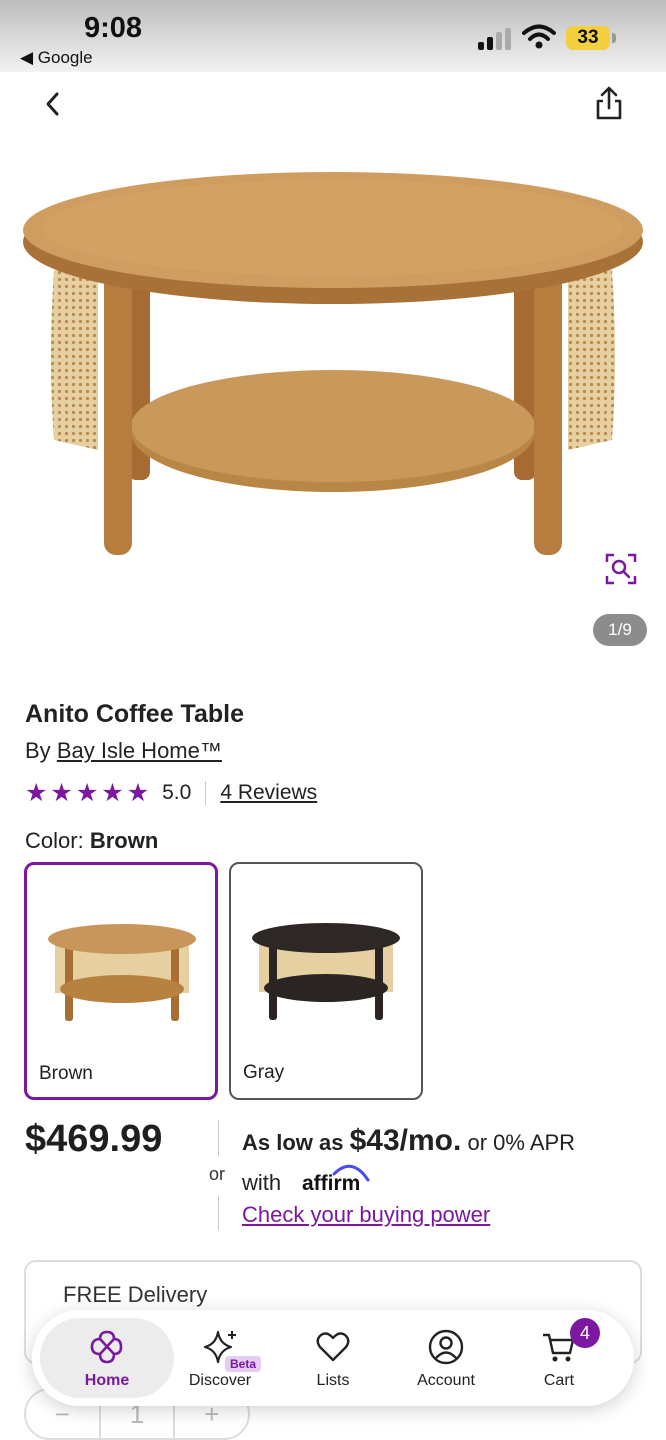  Describe the element at coordinates (54, 840) in the screenshot. I see `color-label-prefix: Color:` at that location.